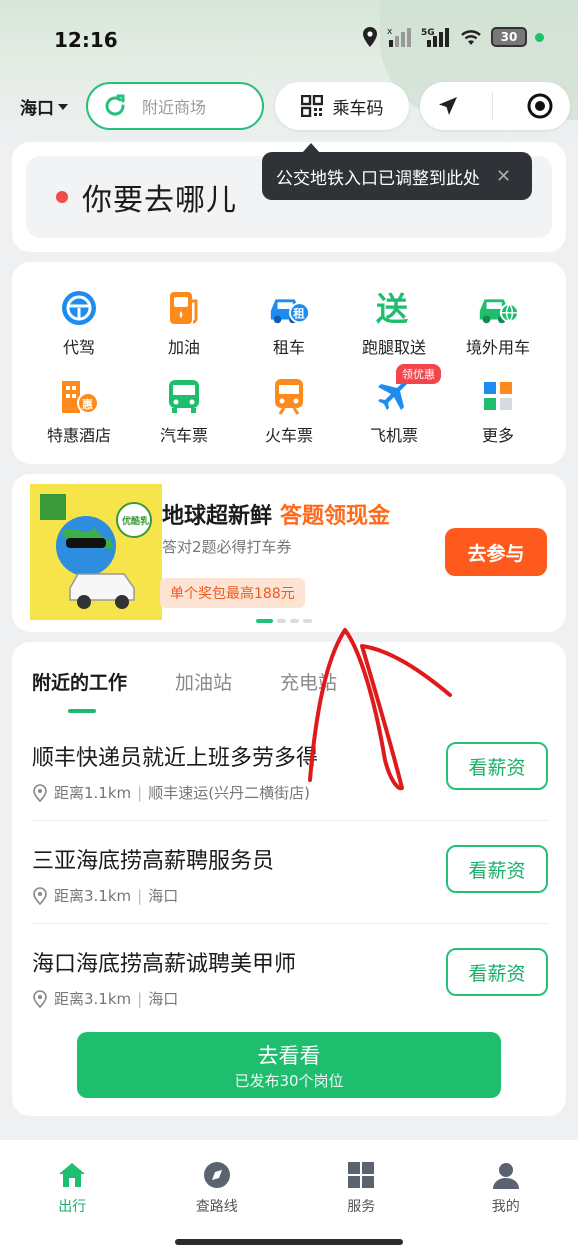 The image size is (578, 1255). Describe the element at coordinates (72, 1175) in the screenshot. I see `home-icon` at that location.